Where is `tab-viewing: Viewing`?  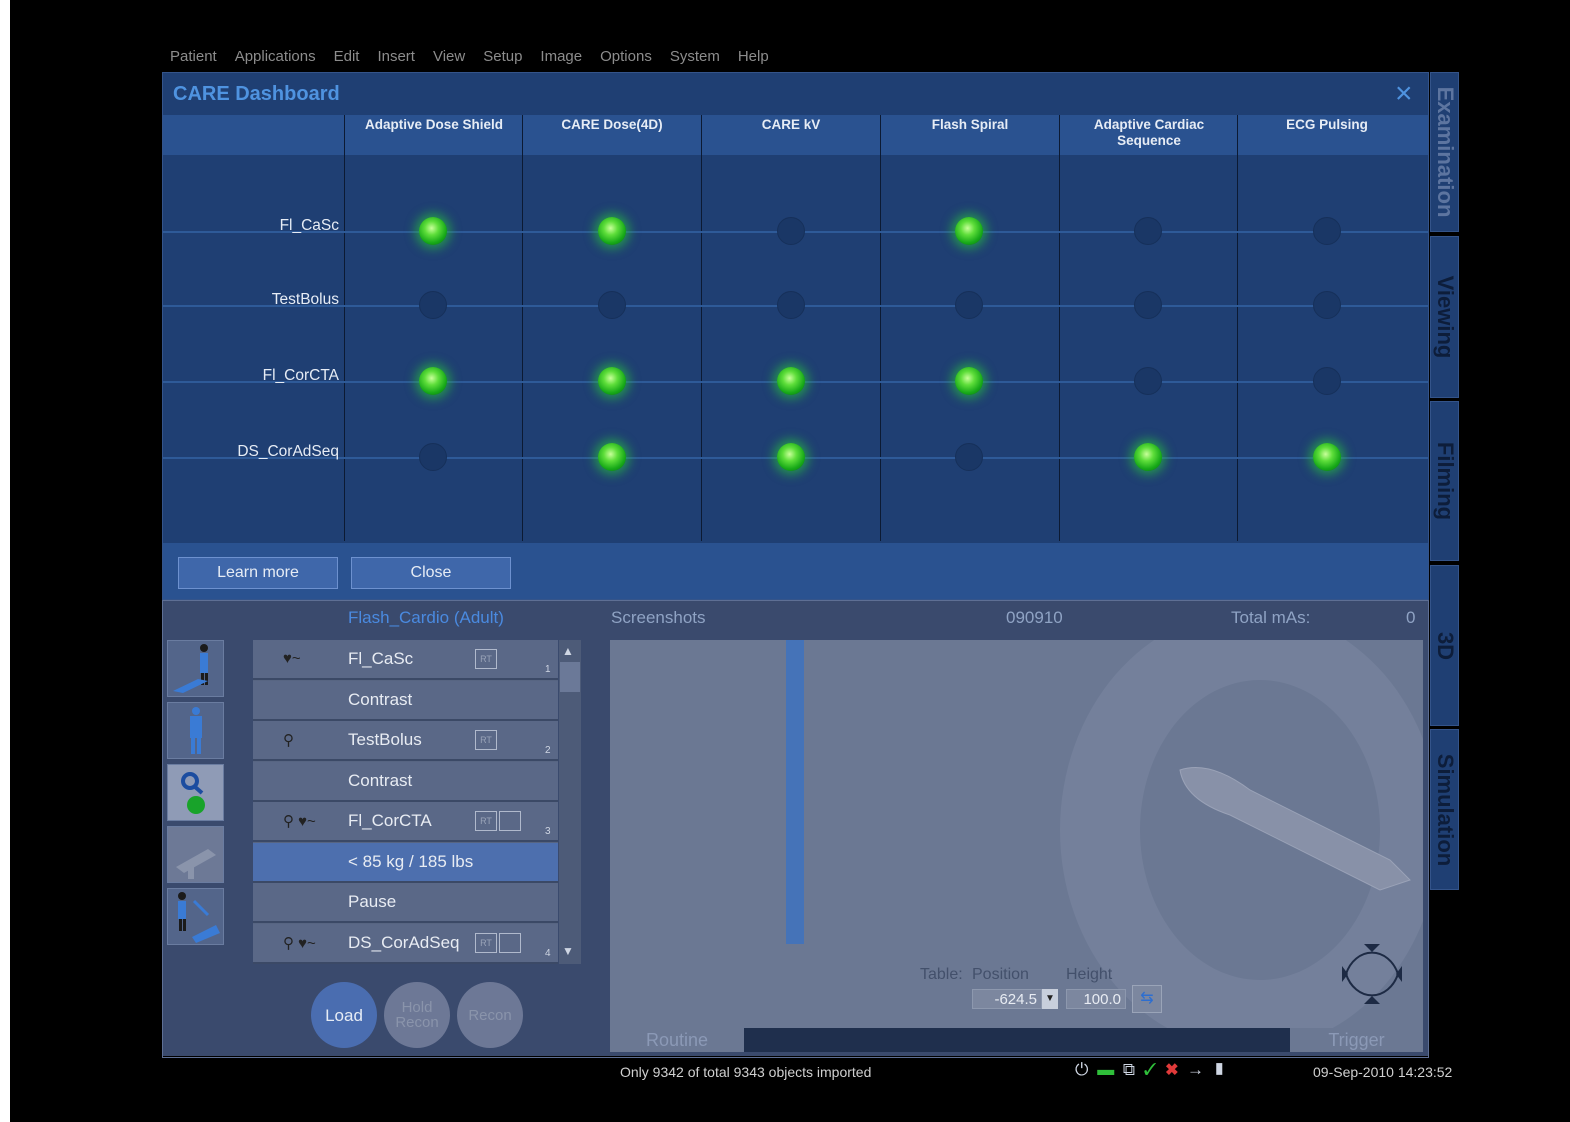 tab-viewing: Viewing is located at coordinates (1444, 317).